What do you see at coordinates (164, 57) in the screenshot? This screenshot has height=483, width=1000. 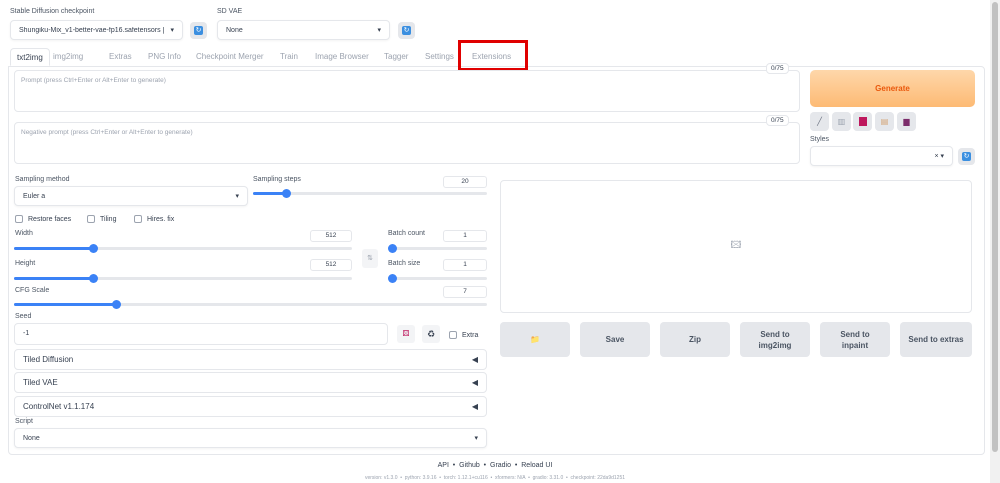 I see `tab-png-info: PNG Info` at bounding box center [164, 57].